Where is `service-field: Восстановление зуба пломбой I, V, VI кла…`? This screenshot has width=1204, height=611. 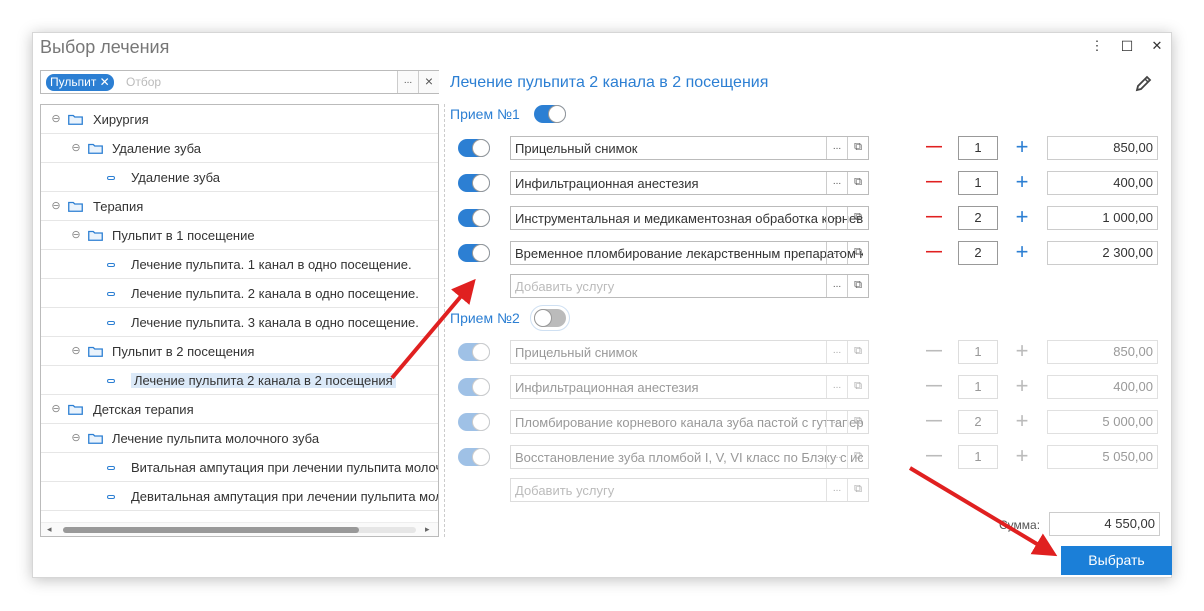 service-field: Восстановление зуба пломбой I, V, VI кла… is located at coordinates (689, 457).